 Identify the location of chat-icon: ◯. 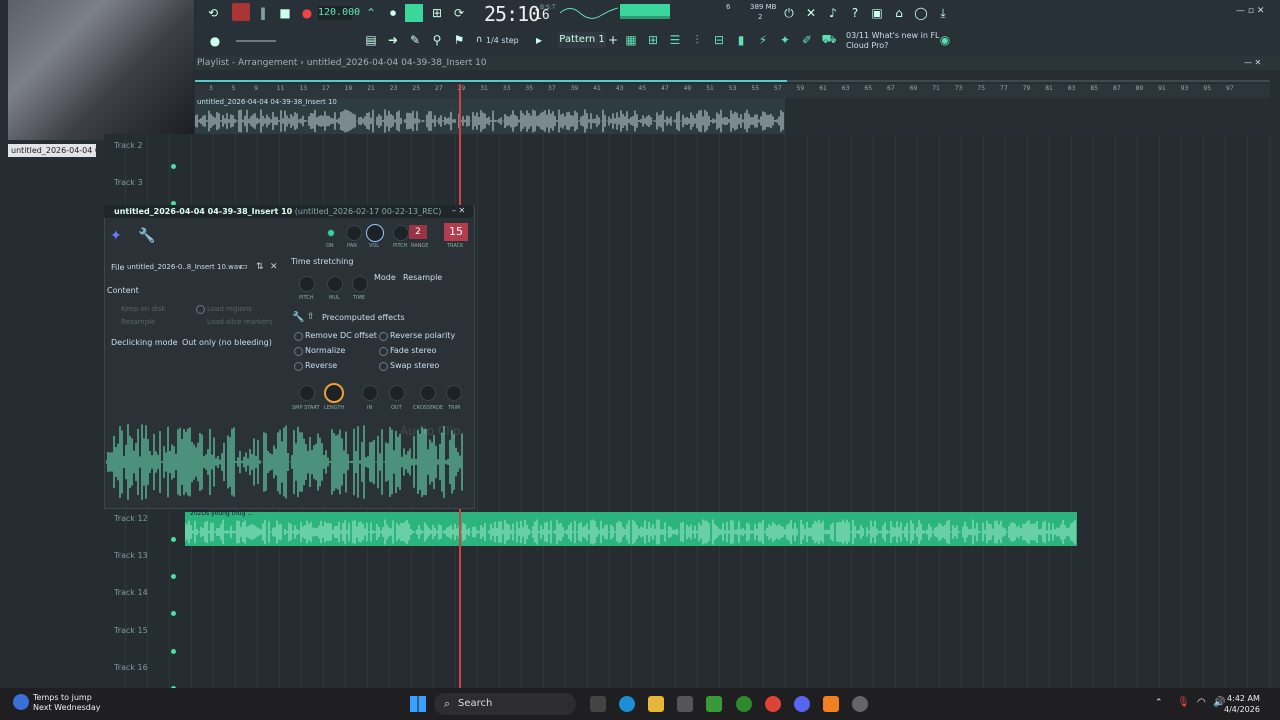
(921, 13).